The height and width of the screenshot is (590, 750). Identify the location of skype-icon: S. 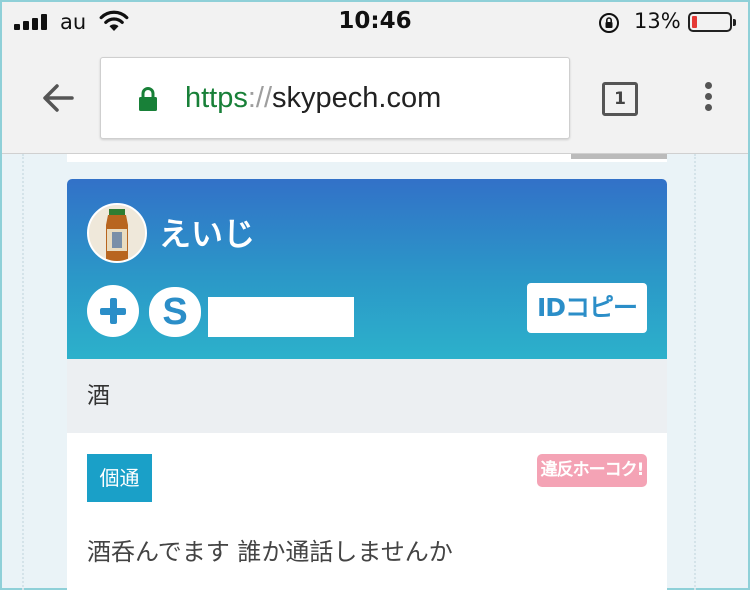
(175, 312).